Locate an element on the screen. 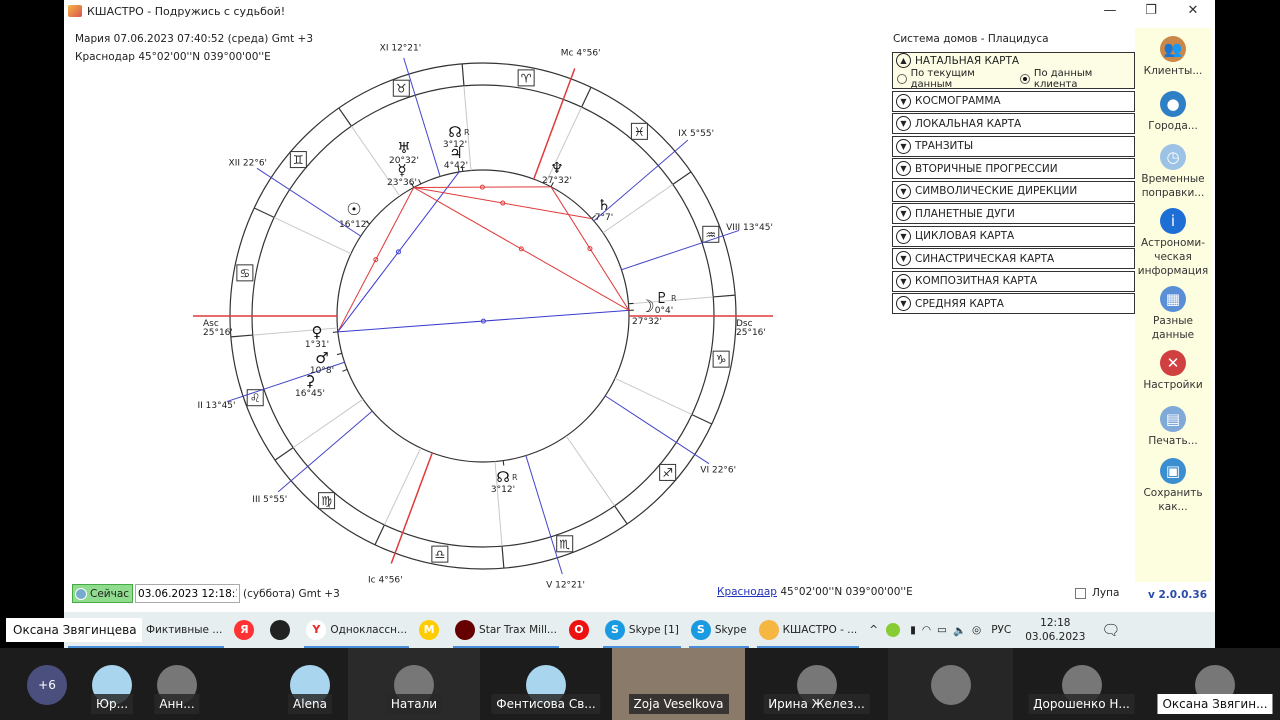 Image resolution: width=1280 pixels, height=720 pixels. participant-name: Alena is located at coordinates (310, 704).